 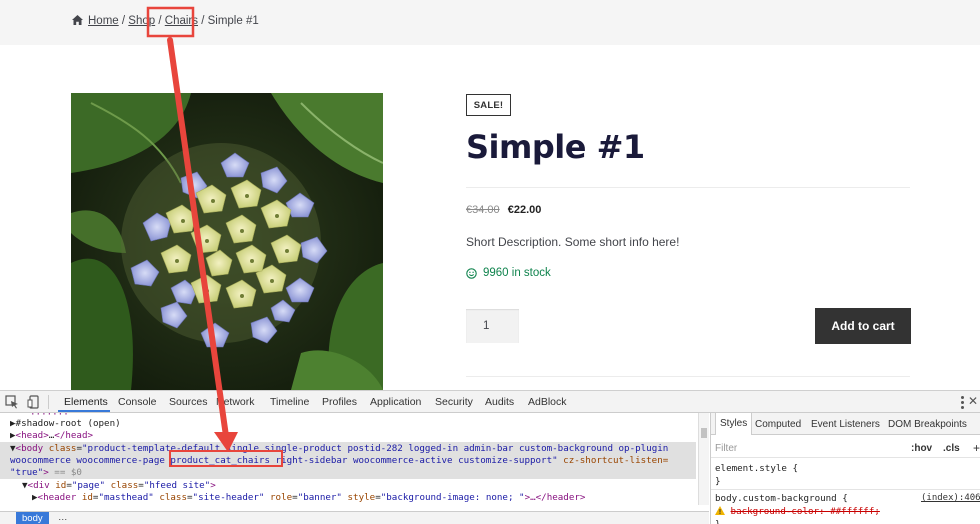 What do you see at coordinates (976, 448) in the screenshot?
I see `add-rule-icon: +` at bounding box center [976, 448].